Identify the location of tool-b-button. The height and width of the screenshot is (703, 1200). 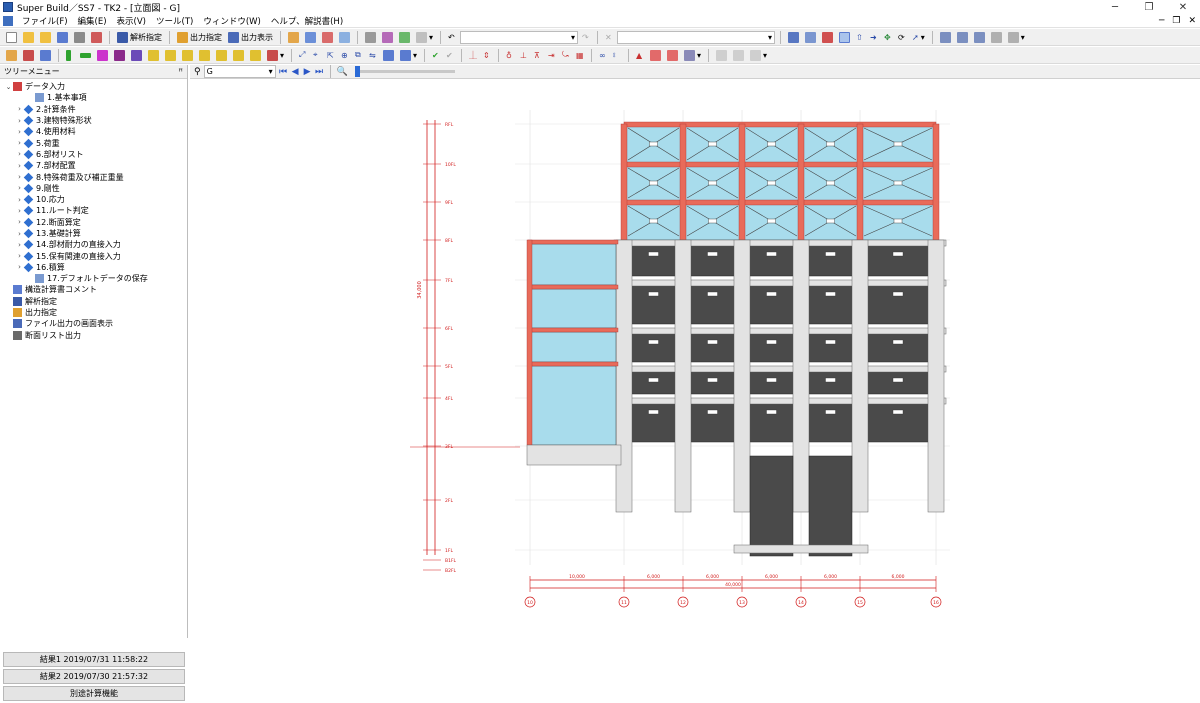
(310, 37).